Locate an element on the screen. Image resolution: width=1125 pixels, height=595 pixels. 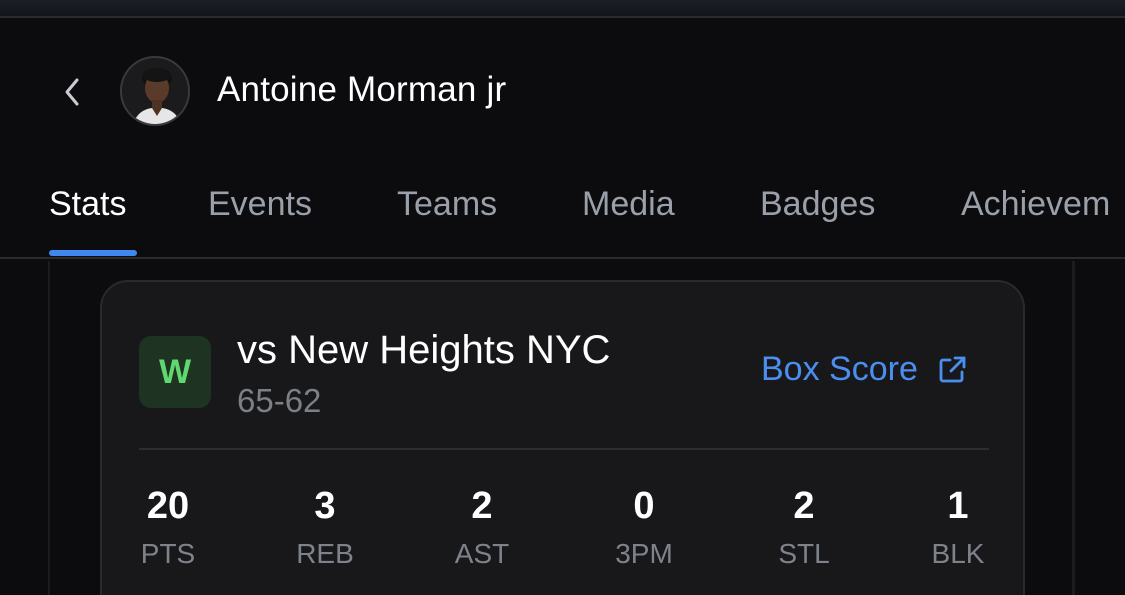
stat-ast: 2 AST is located at coordinates (482, 527).